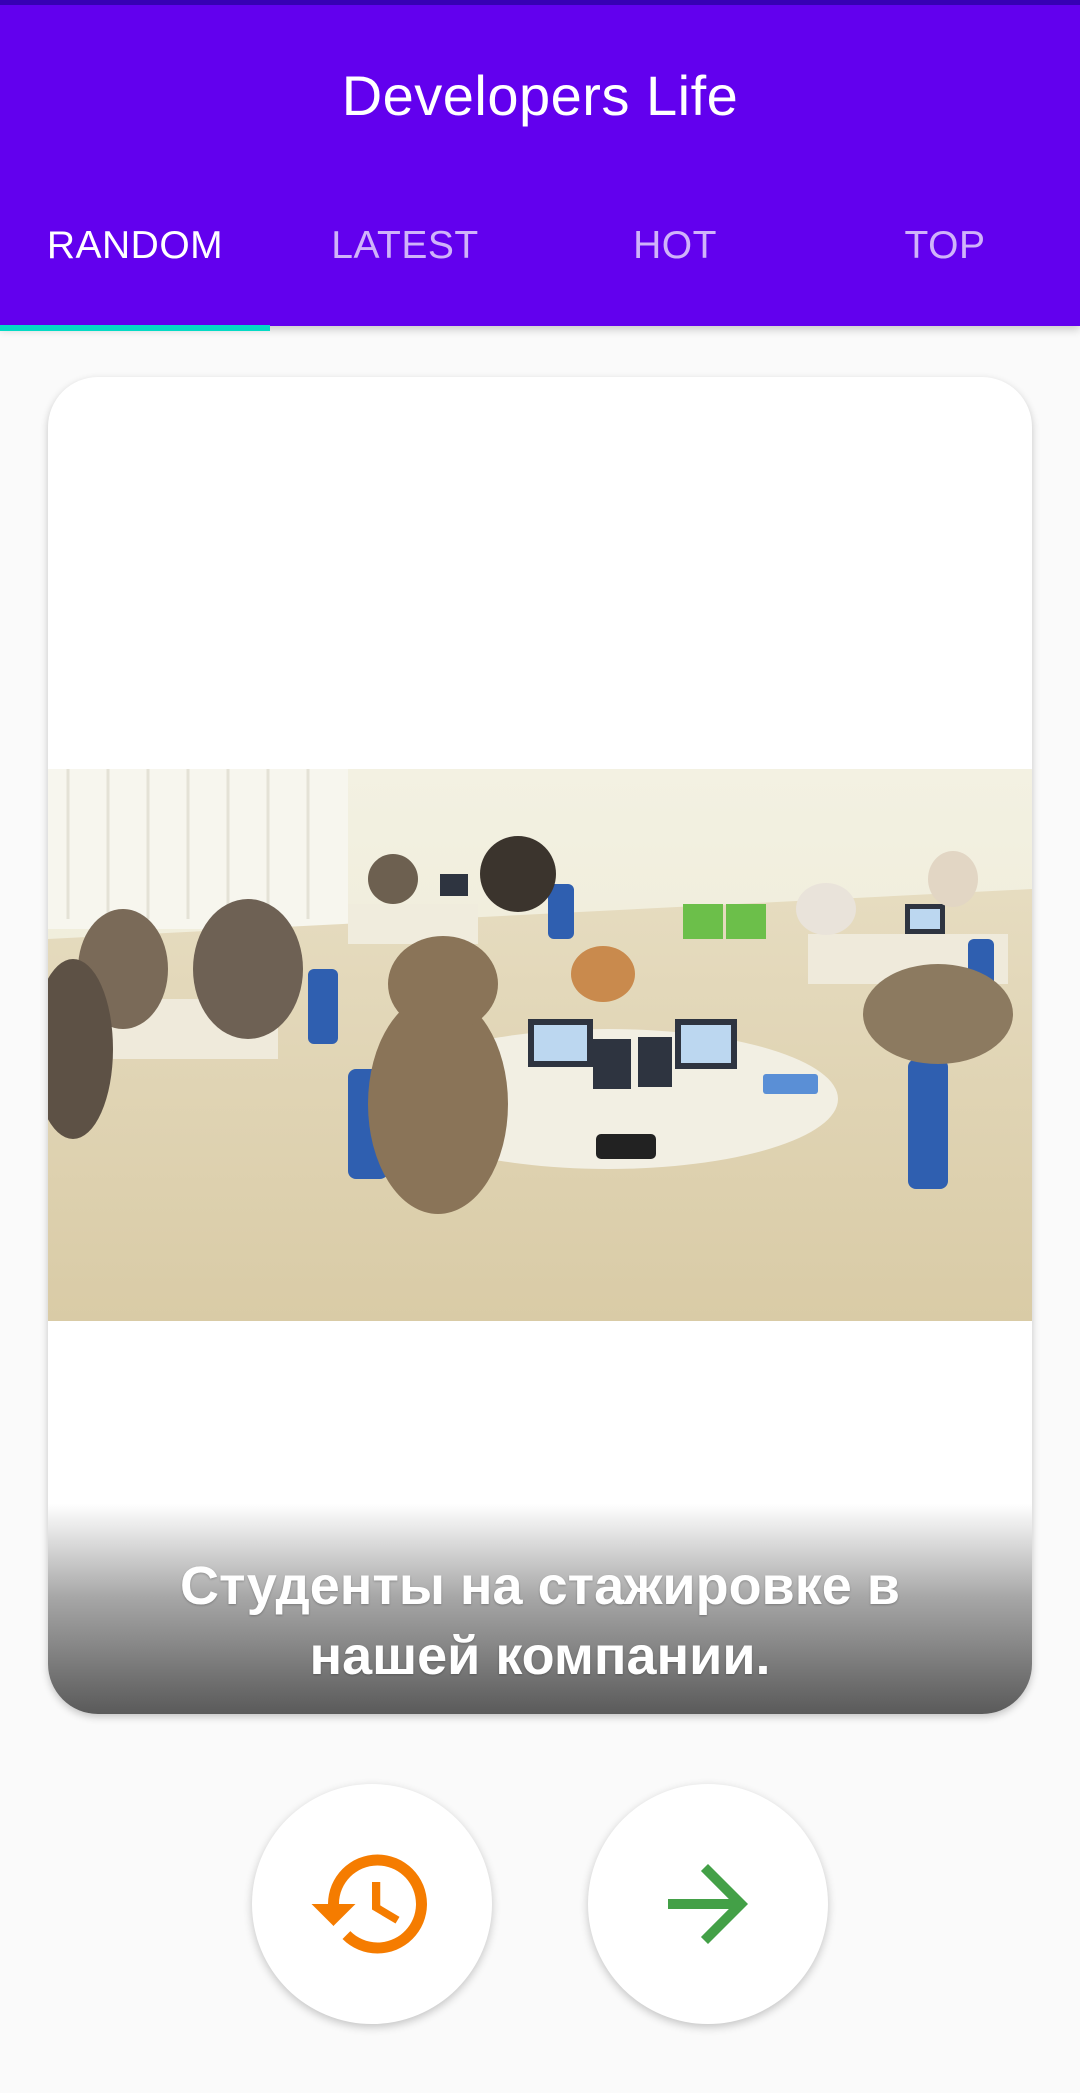 The width and height of the screenshot is (1080, 2093). Describe the element at coordinates (405, 246) in the screenshot. I see `tab-latest: LATEST` at that location.